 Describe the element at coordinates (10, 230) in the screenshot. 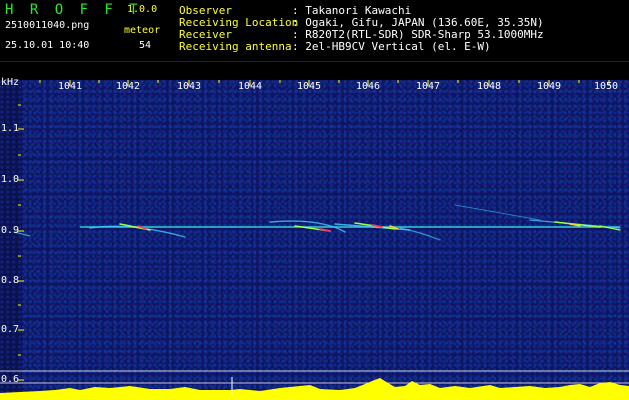

I see `y-tick-0-9: 0.9` at that location.